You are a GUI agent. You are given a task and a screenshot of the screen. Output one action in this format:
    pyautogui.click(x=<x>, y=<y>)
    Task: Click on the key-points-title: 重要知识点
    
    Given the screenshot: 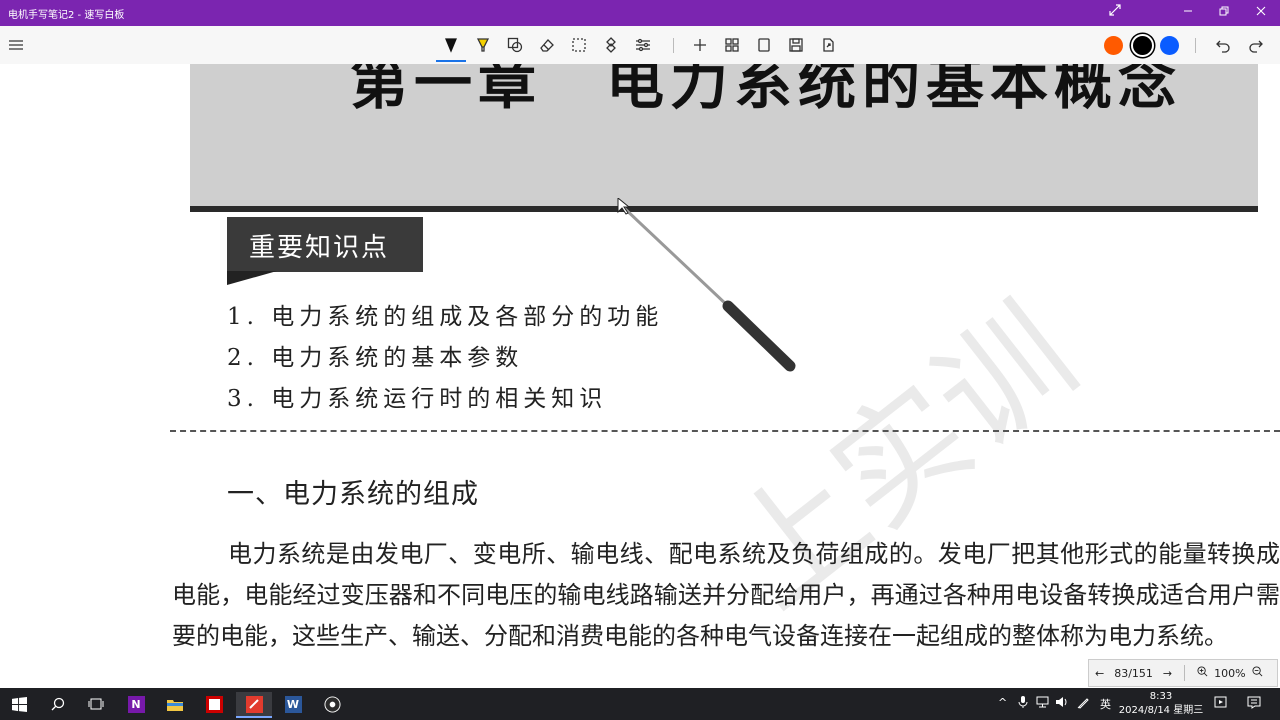 What is the action you would take?
    pyautogui.click(x=319, y=248)
    